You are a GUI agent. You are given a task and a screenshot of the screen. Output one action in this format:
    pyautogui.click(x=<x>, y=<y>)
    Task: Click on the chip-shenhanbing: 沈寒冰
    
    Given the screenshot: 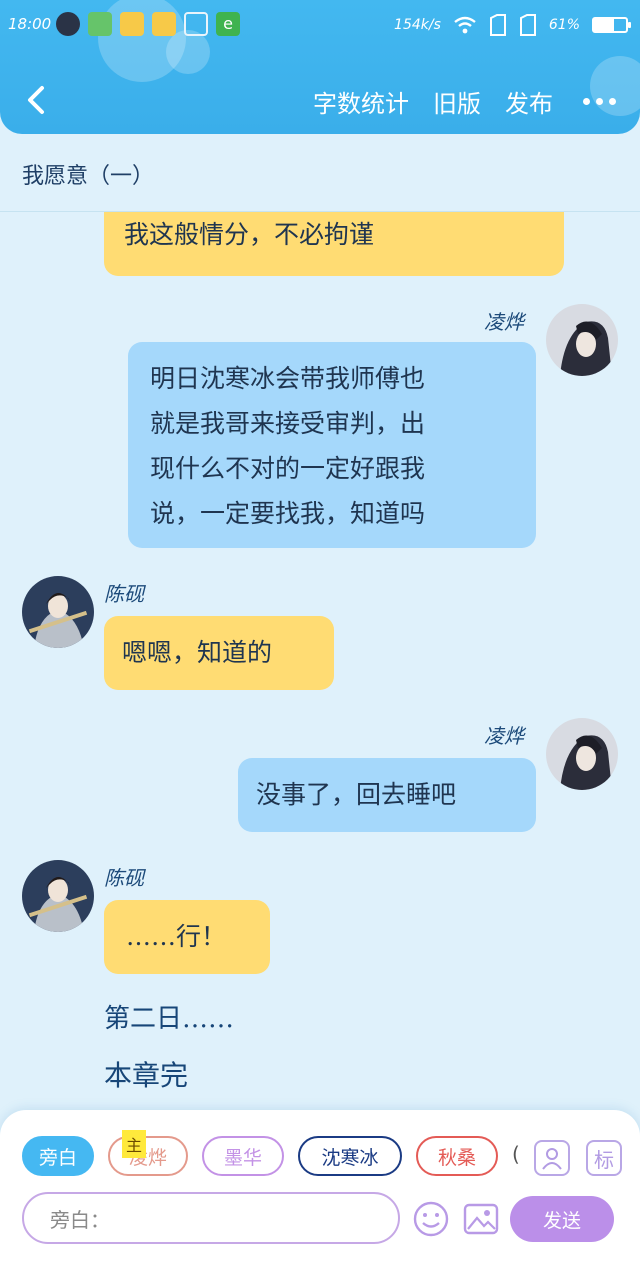 What is the action you would take?
    pyautogui.click(x=350, y=1156)
    